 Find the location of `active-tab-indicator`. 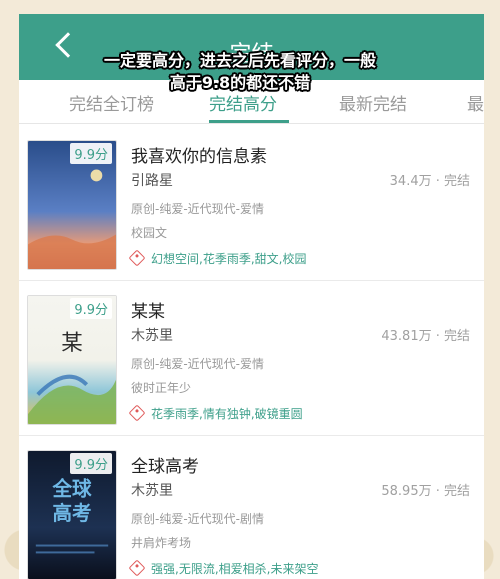

active-tab-indicator is located at coordinates (249, 121).